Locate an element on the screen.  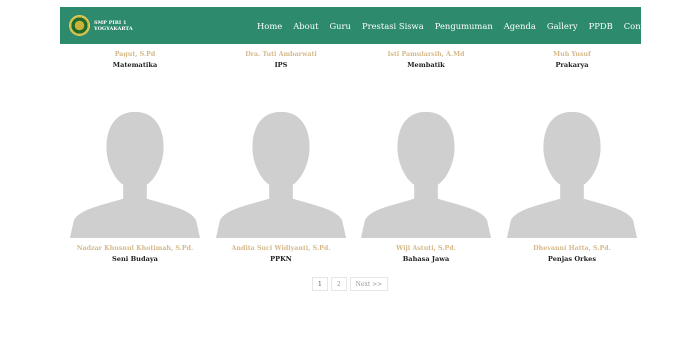
nav-prestasi-siswa: Prestasi Siswa is located at coordinates (393, 26).